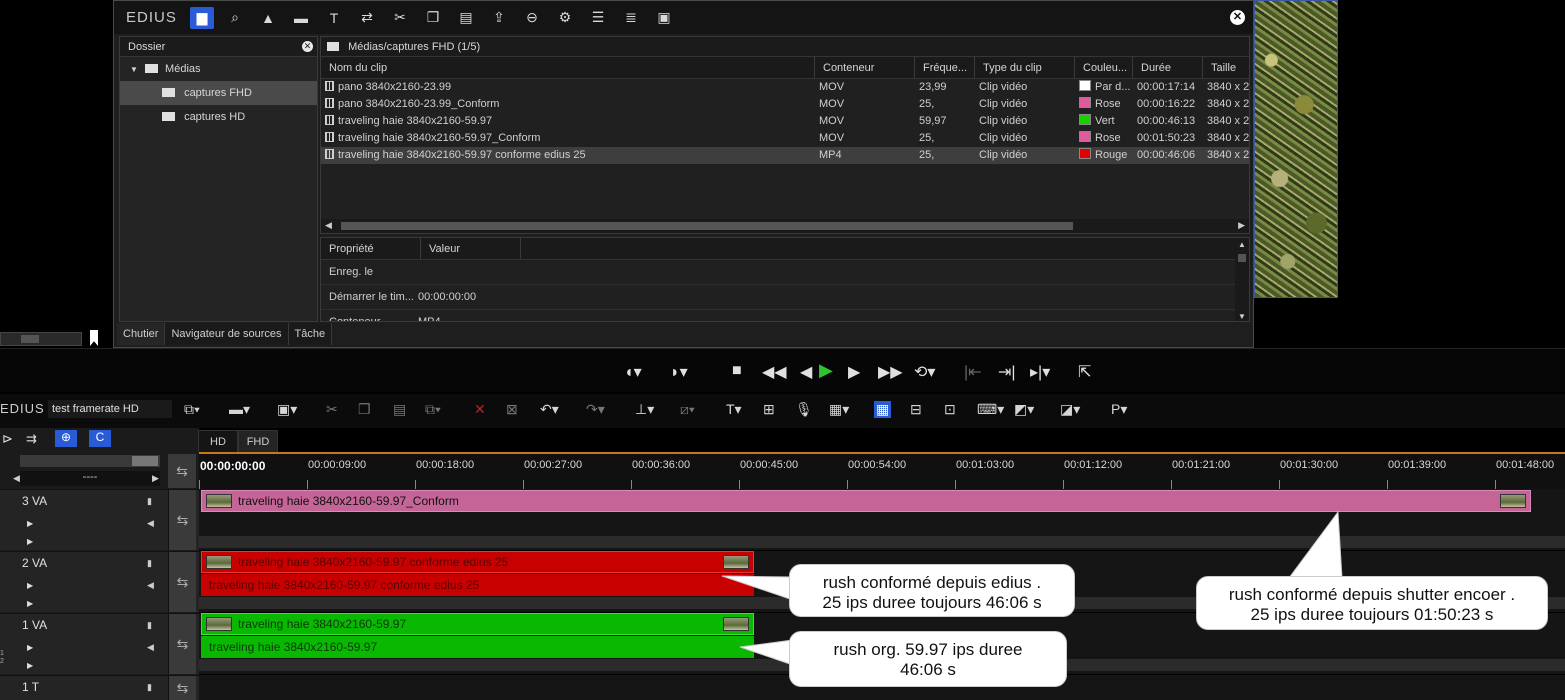 The height and width of the screenshot is (700, 1565). Describe the element at coordinates (928, 669) in the screenshot. I see `callout-text: 46:06 s` at that location.